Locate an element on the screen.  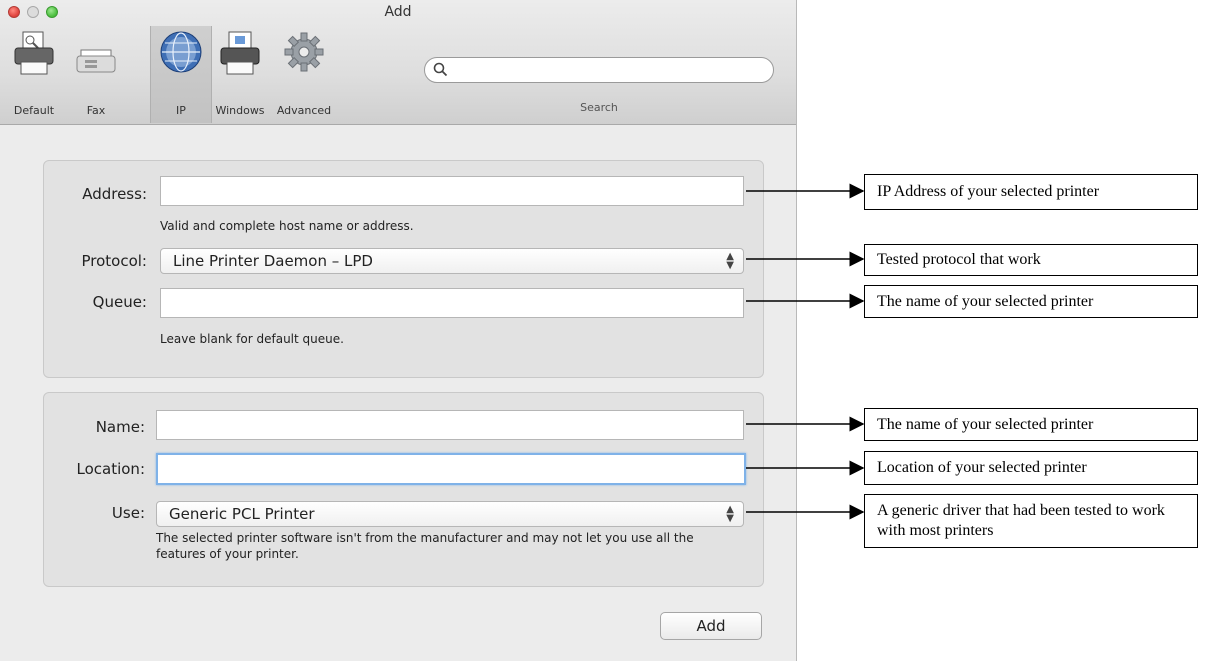
callout-name: The name of your selected printer is located at coordinates (1031, 424).